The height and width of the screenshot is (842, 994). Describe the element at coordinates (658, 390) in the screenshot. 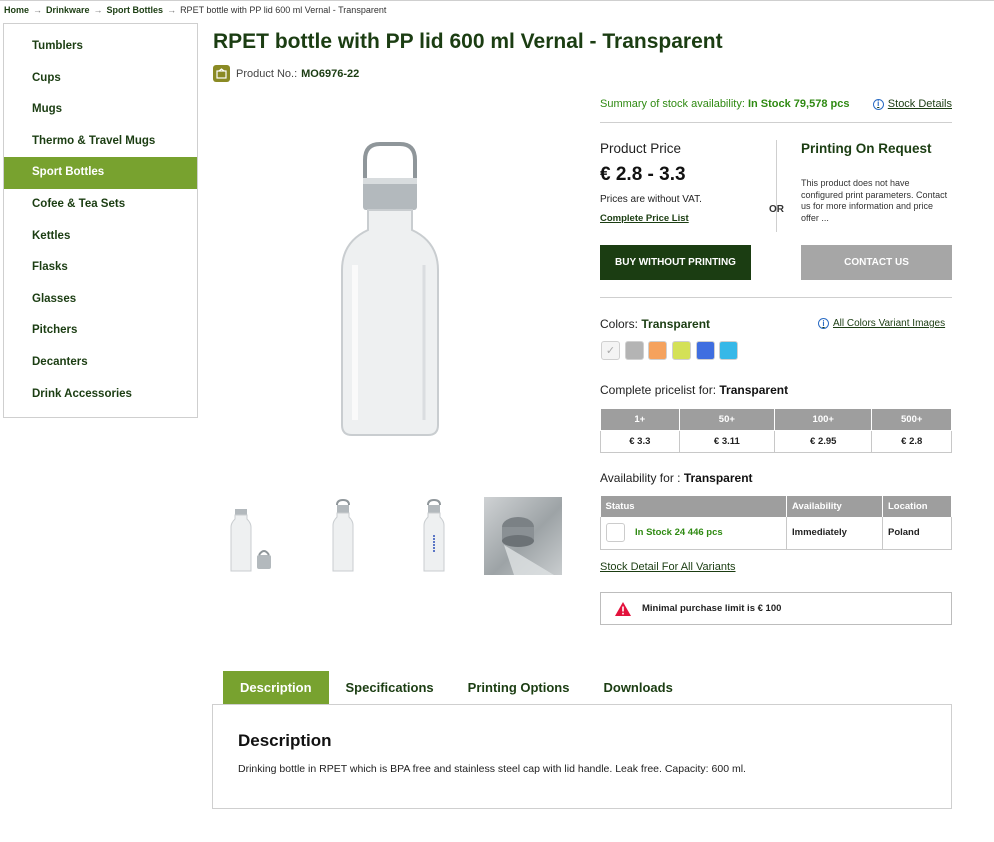

I see `pricelist-label-text: Complete pricelist for:` at that location.